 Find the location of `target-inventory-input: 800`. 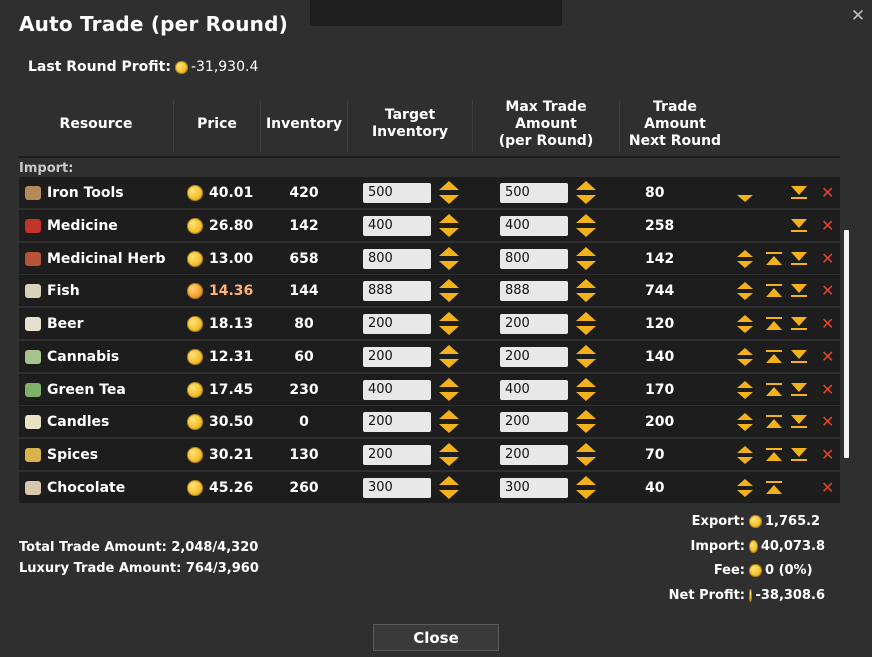

target-inventory-input: 800 is located at coordinates (397, 258).